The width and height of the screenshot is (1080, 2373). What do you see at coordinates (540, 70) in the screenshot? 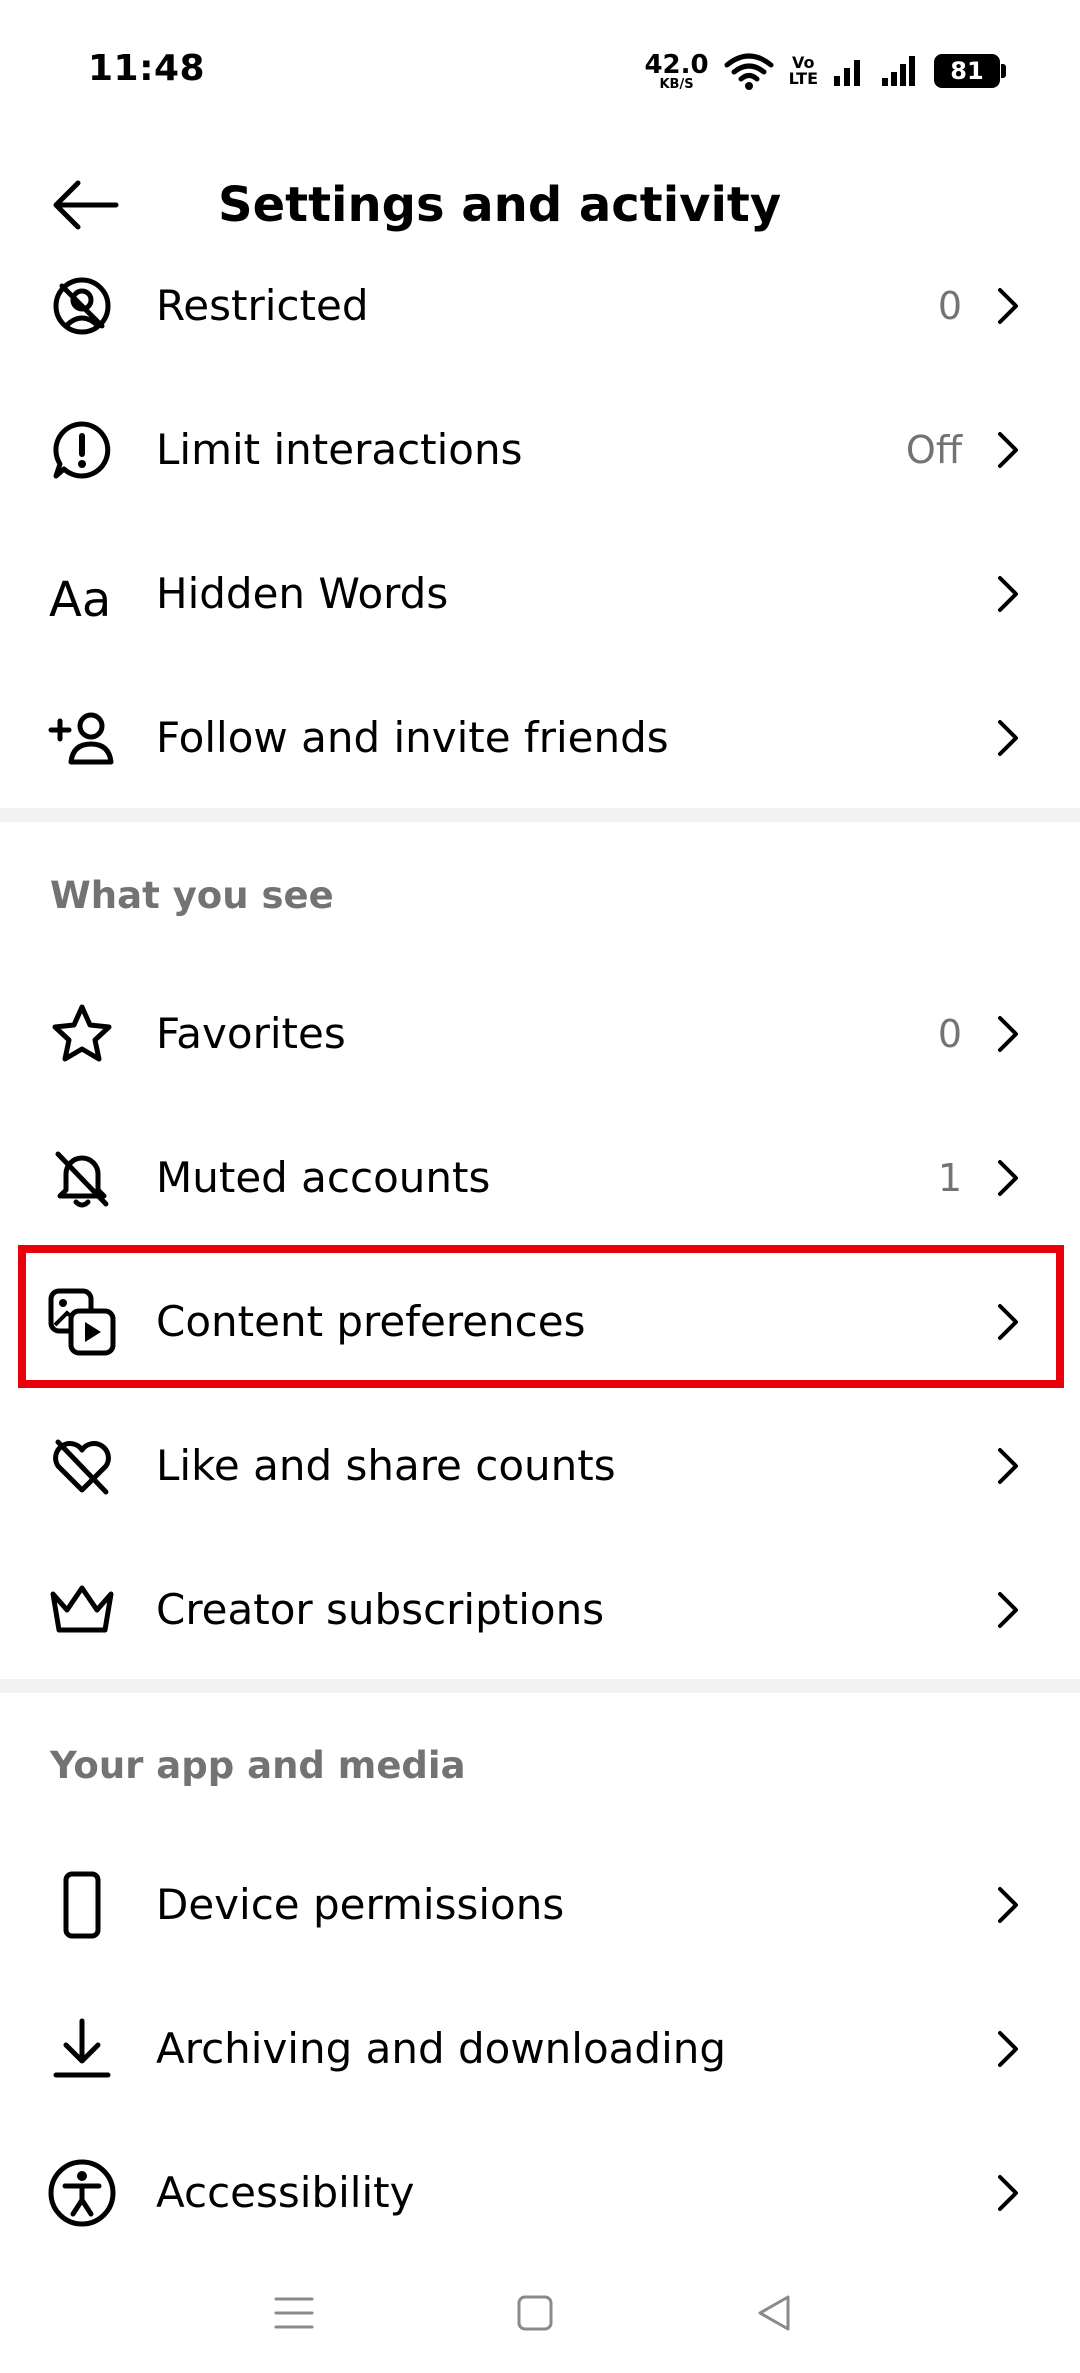
I see `status-bar: 11:48 42.0 KB/S Vo LTE 81` at bounding box center [540, 70].